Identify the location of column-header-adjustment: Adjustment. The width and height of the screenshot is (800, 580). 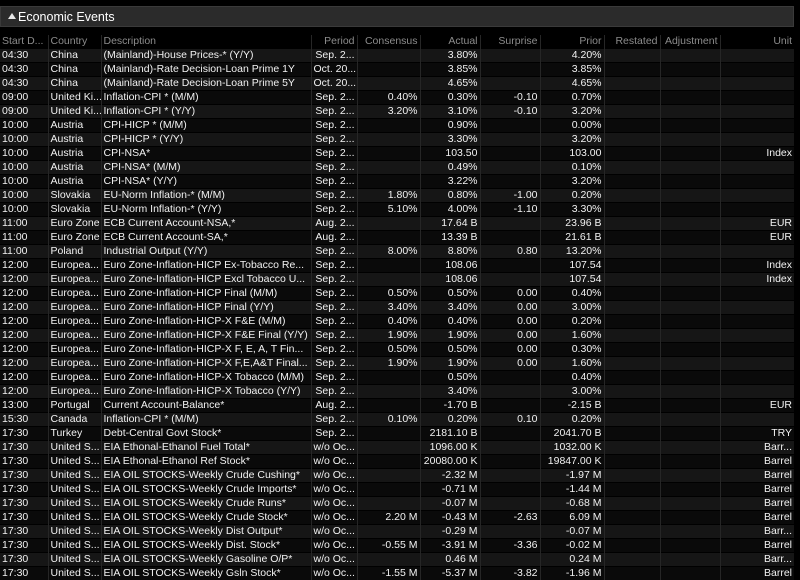
(690, 42).